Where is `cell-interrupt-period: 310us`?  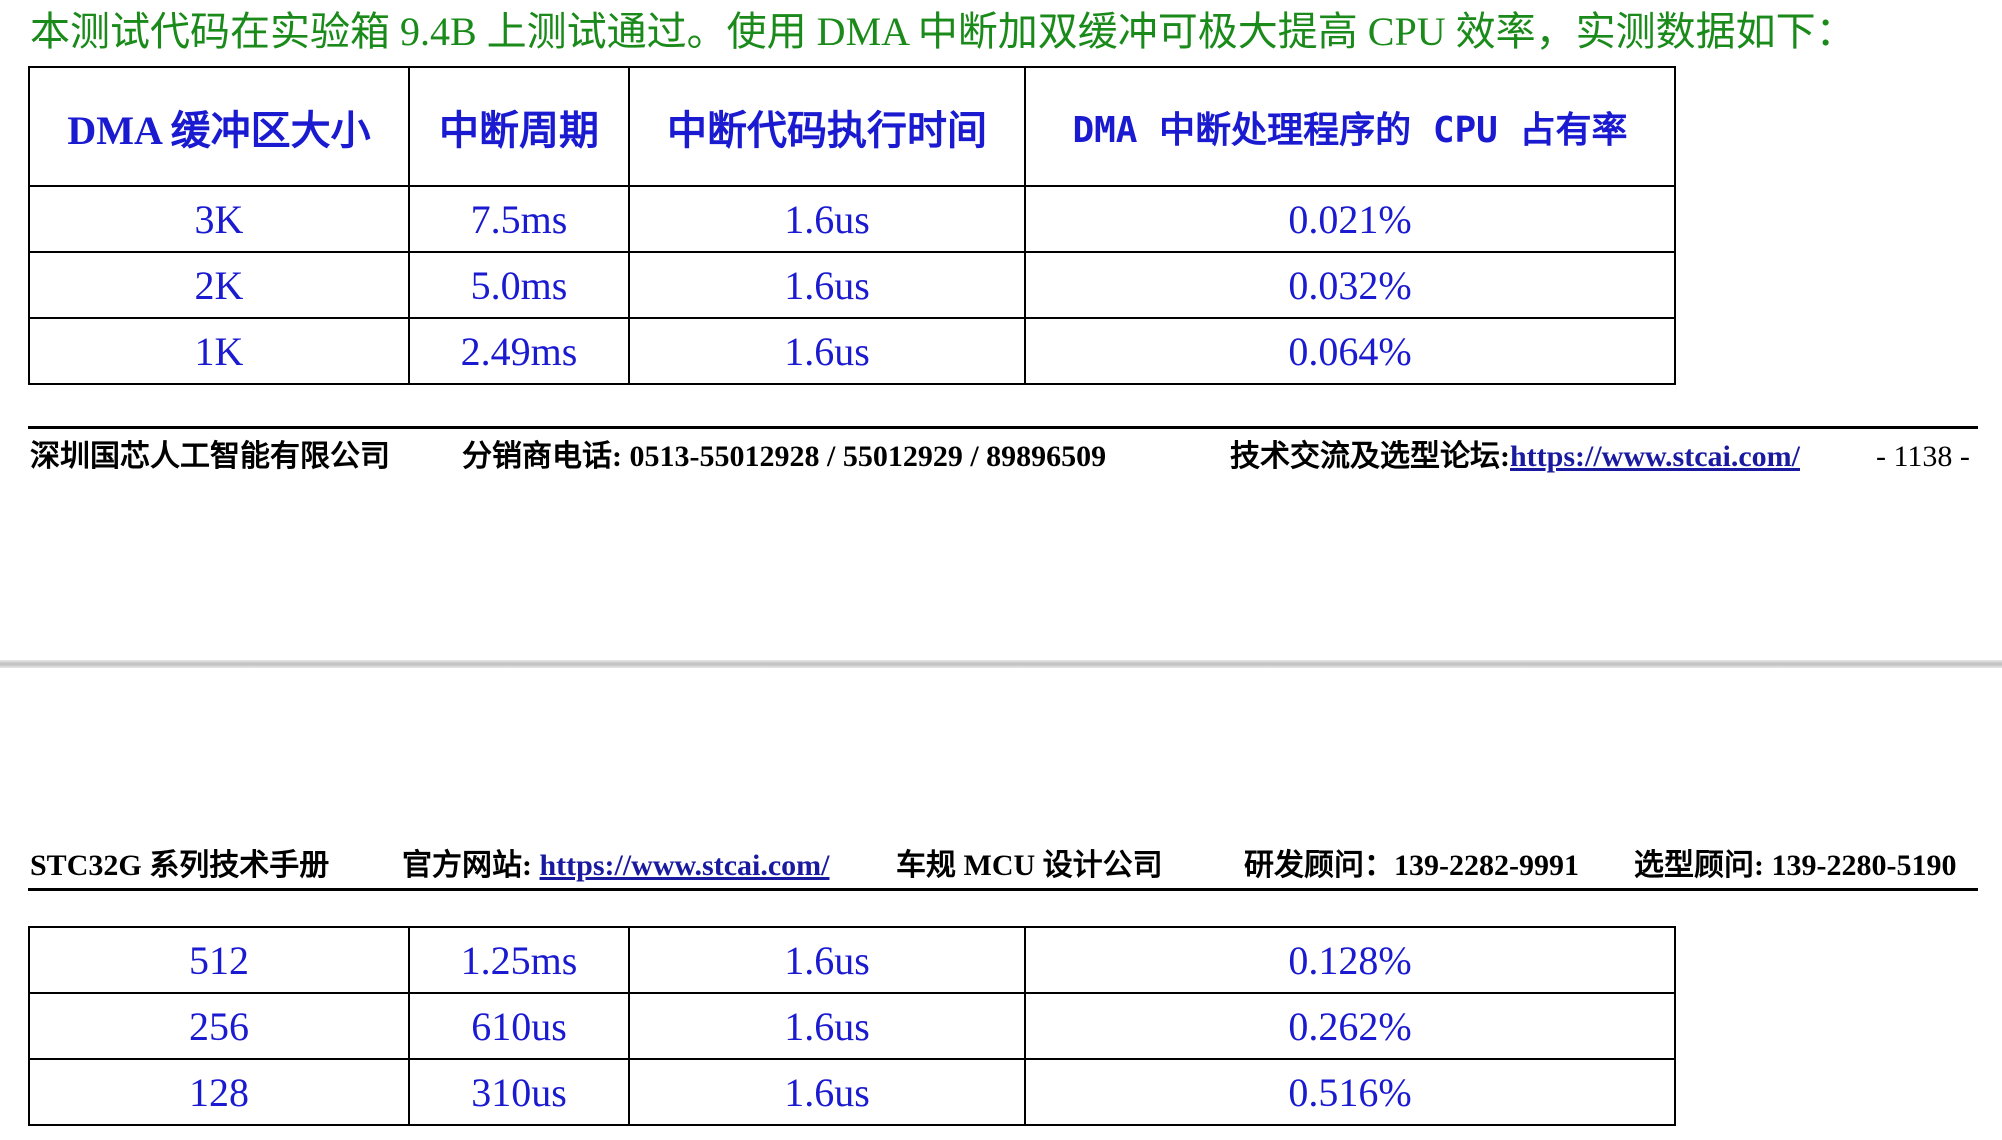
cell-interrupt-period: 310us is located at coordinates (519, 1092).